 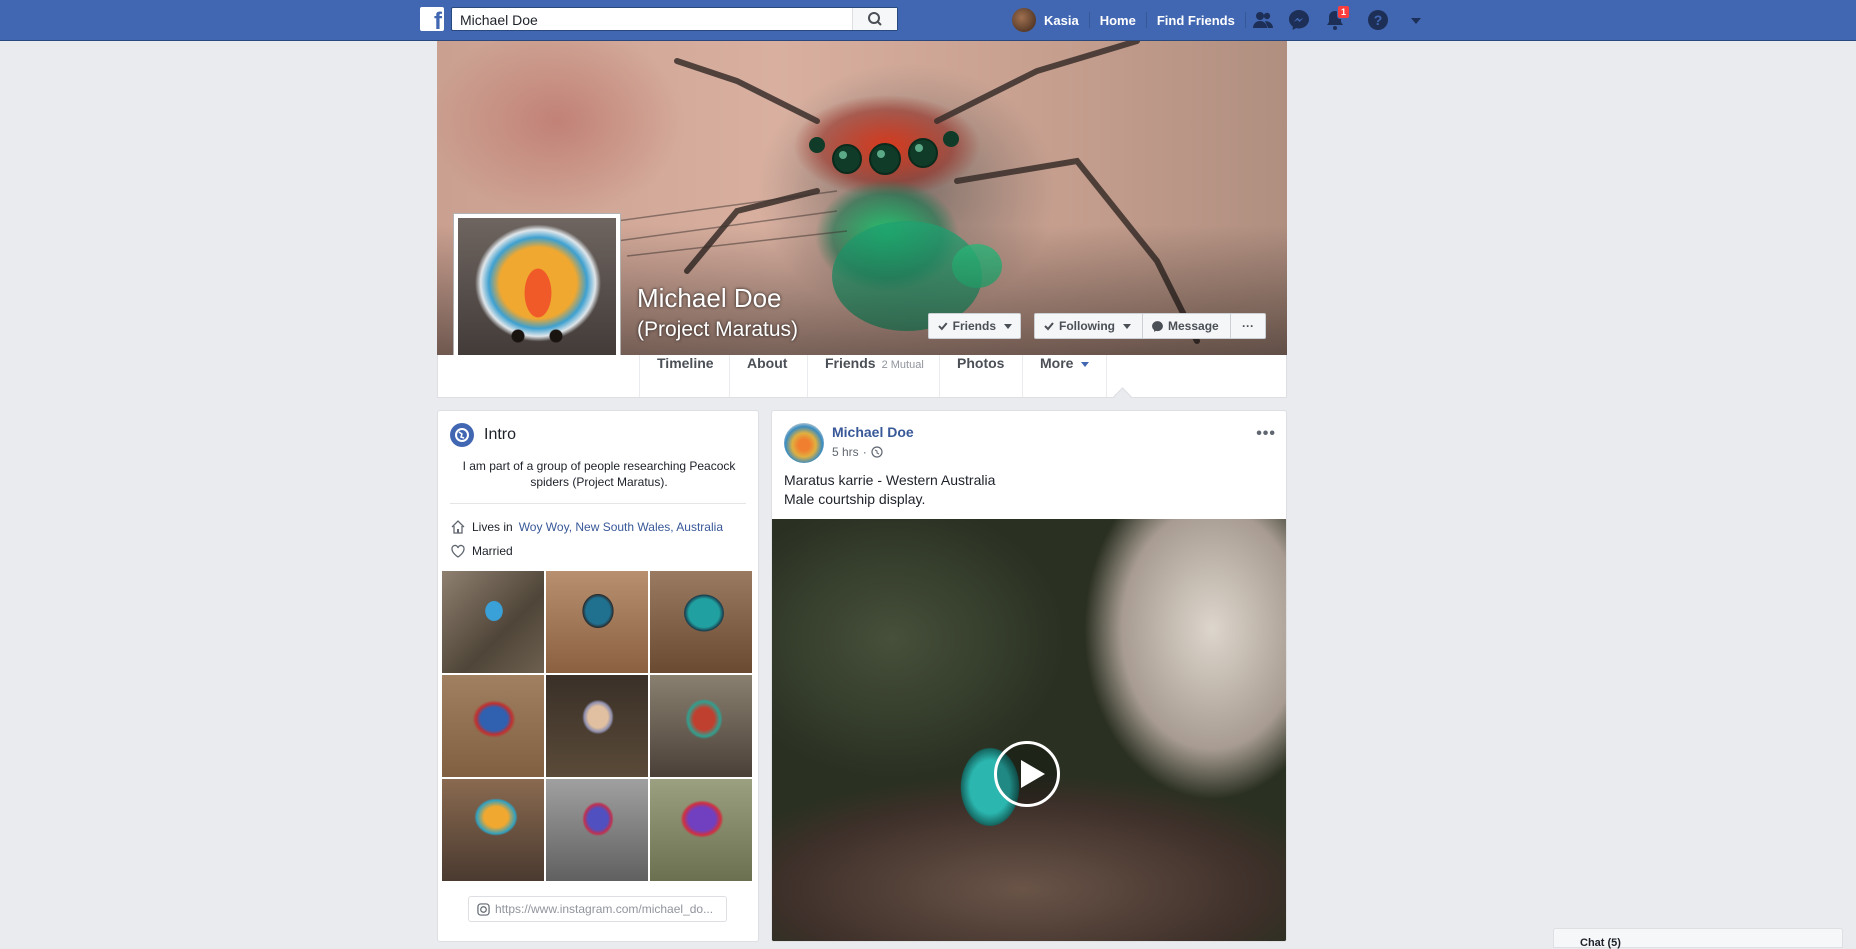 What do you see at coordinates (1344, 12) in the screenshot?
I see `notification-badge: 1` at bounding box center [1344, 12].